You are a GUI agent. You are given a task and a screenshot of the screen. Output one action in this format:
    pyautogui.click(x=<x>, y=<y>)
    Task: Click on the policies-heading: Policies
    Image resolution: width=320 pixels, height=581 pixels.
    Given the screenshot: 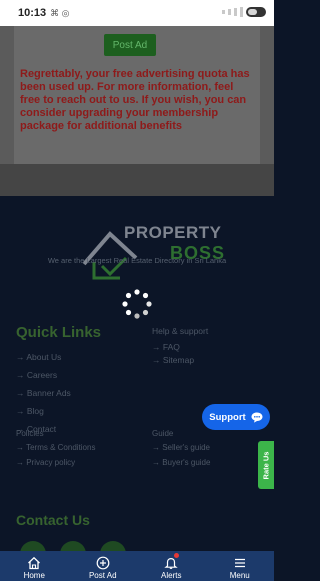 What is the action you would take?
    pyautogui.click(x=30, y=433)
    